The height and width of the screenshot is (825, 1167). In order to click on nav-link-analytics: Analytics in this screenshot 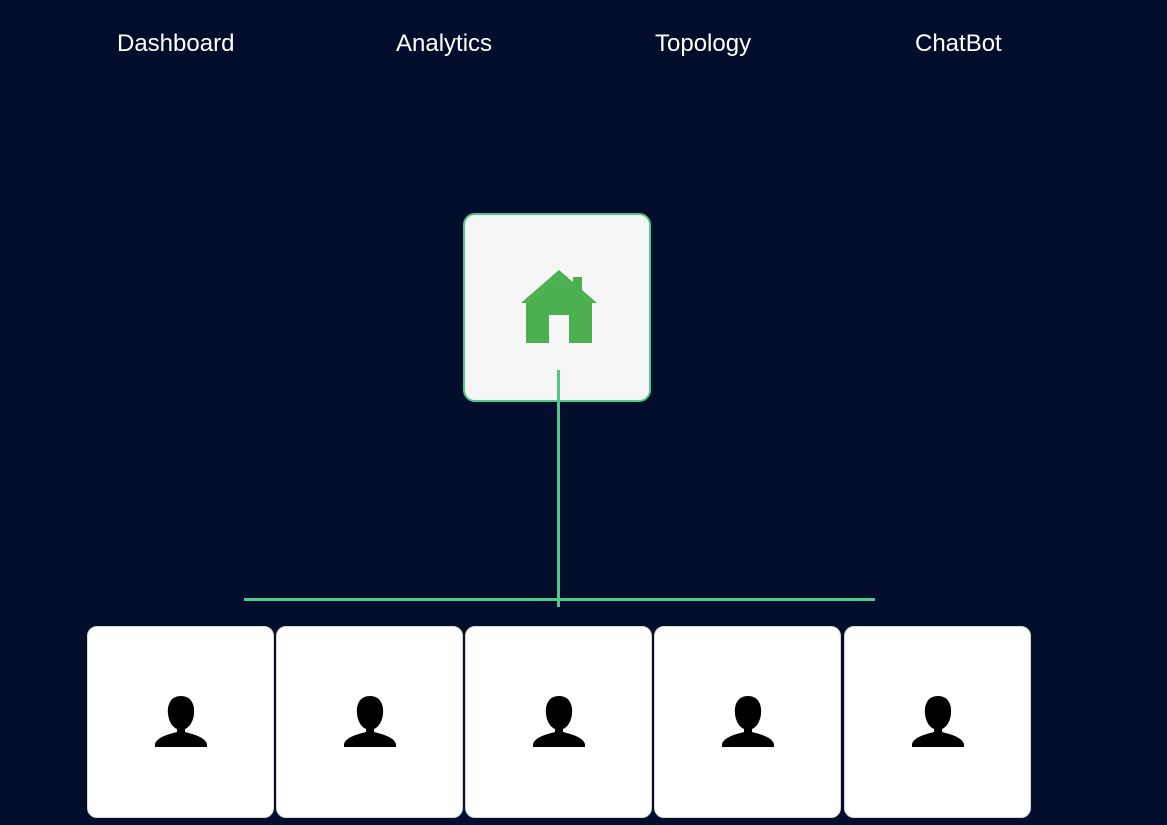, I will do `click(444, 44)`.